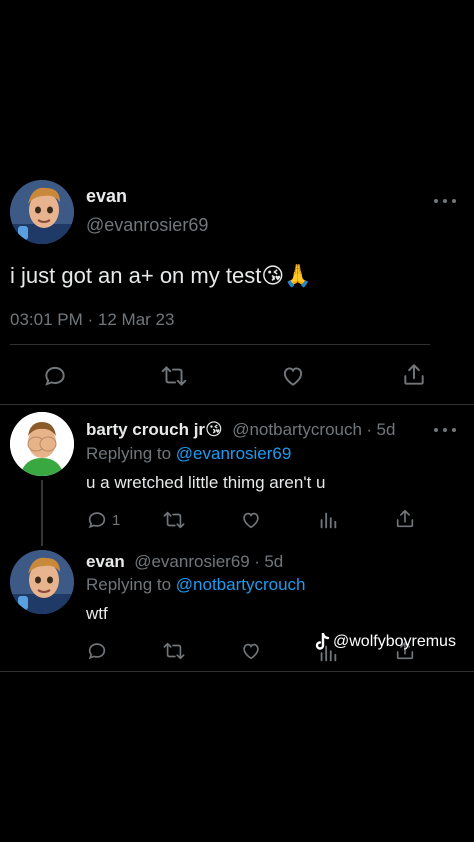 The image size is (474, 842). I want to click on main-tweet-handle: @evanrosier69, so click(147, 225).